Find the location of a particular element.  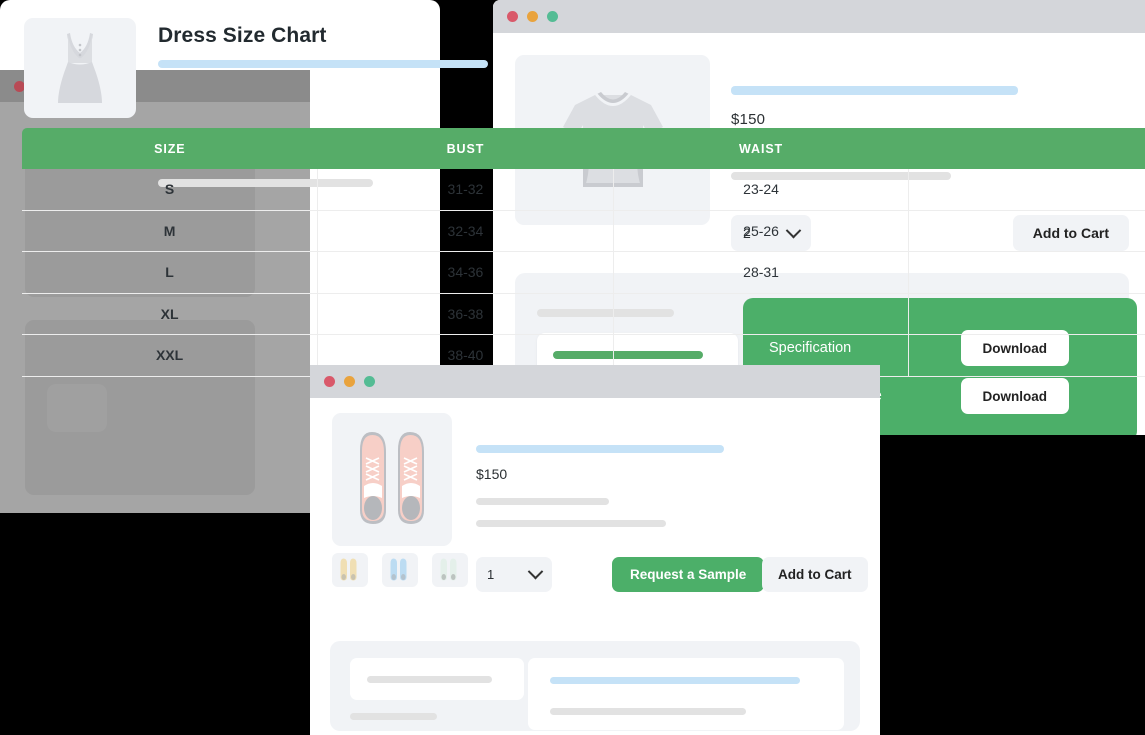

sneakers-yellow-icon is located at coordinates (348, 569).